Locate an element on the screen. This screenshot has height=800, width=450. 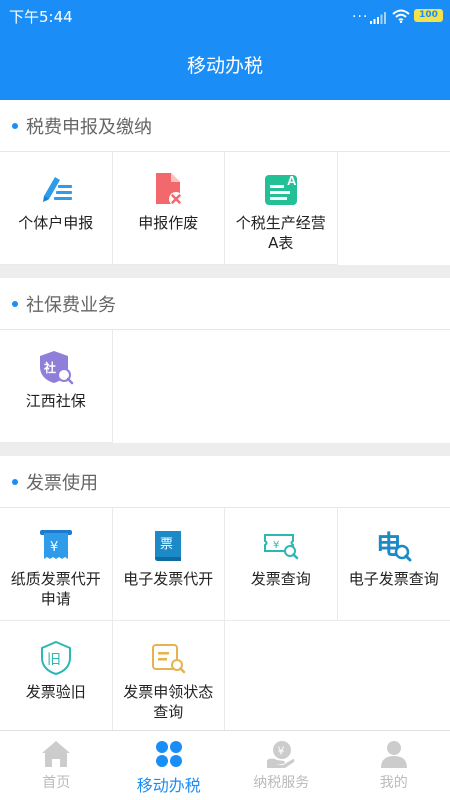
header: 移动办税 is located at coordinates (225, 66).